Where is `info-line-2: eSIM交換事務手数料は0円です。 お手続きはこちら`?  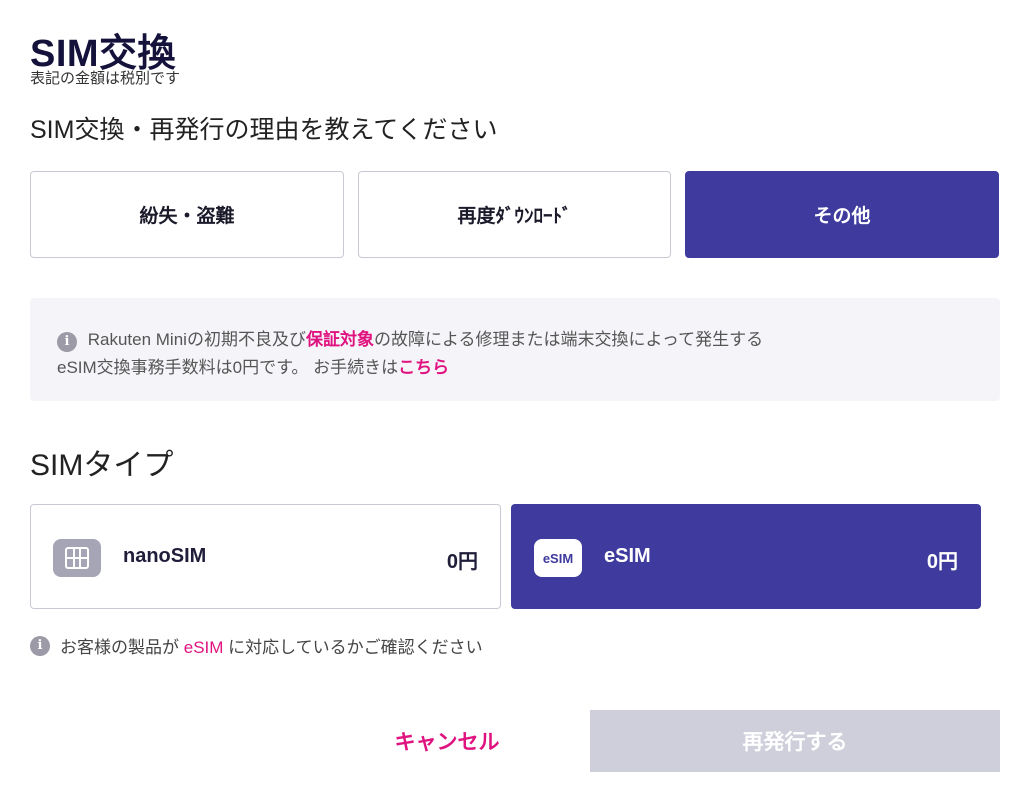 info-line-2: eSIM交換事務手数料は0円です。 お手続きはこちら is located at coordinates (253, 365).